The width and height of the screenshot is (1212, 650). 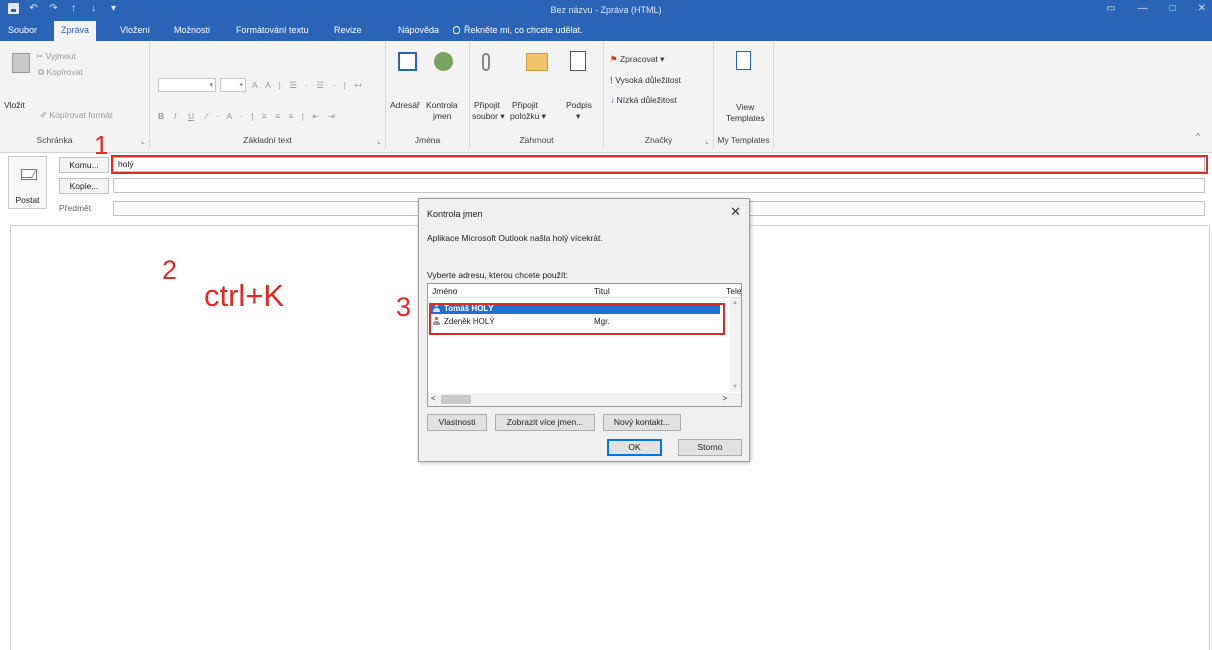 I want to click on tell-me-search: Řekněte mi, co chcete udělat., so click(x=518, y=30).